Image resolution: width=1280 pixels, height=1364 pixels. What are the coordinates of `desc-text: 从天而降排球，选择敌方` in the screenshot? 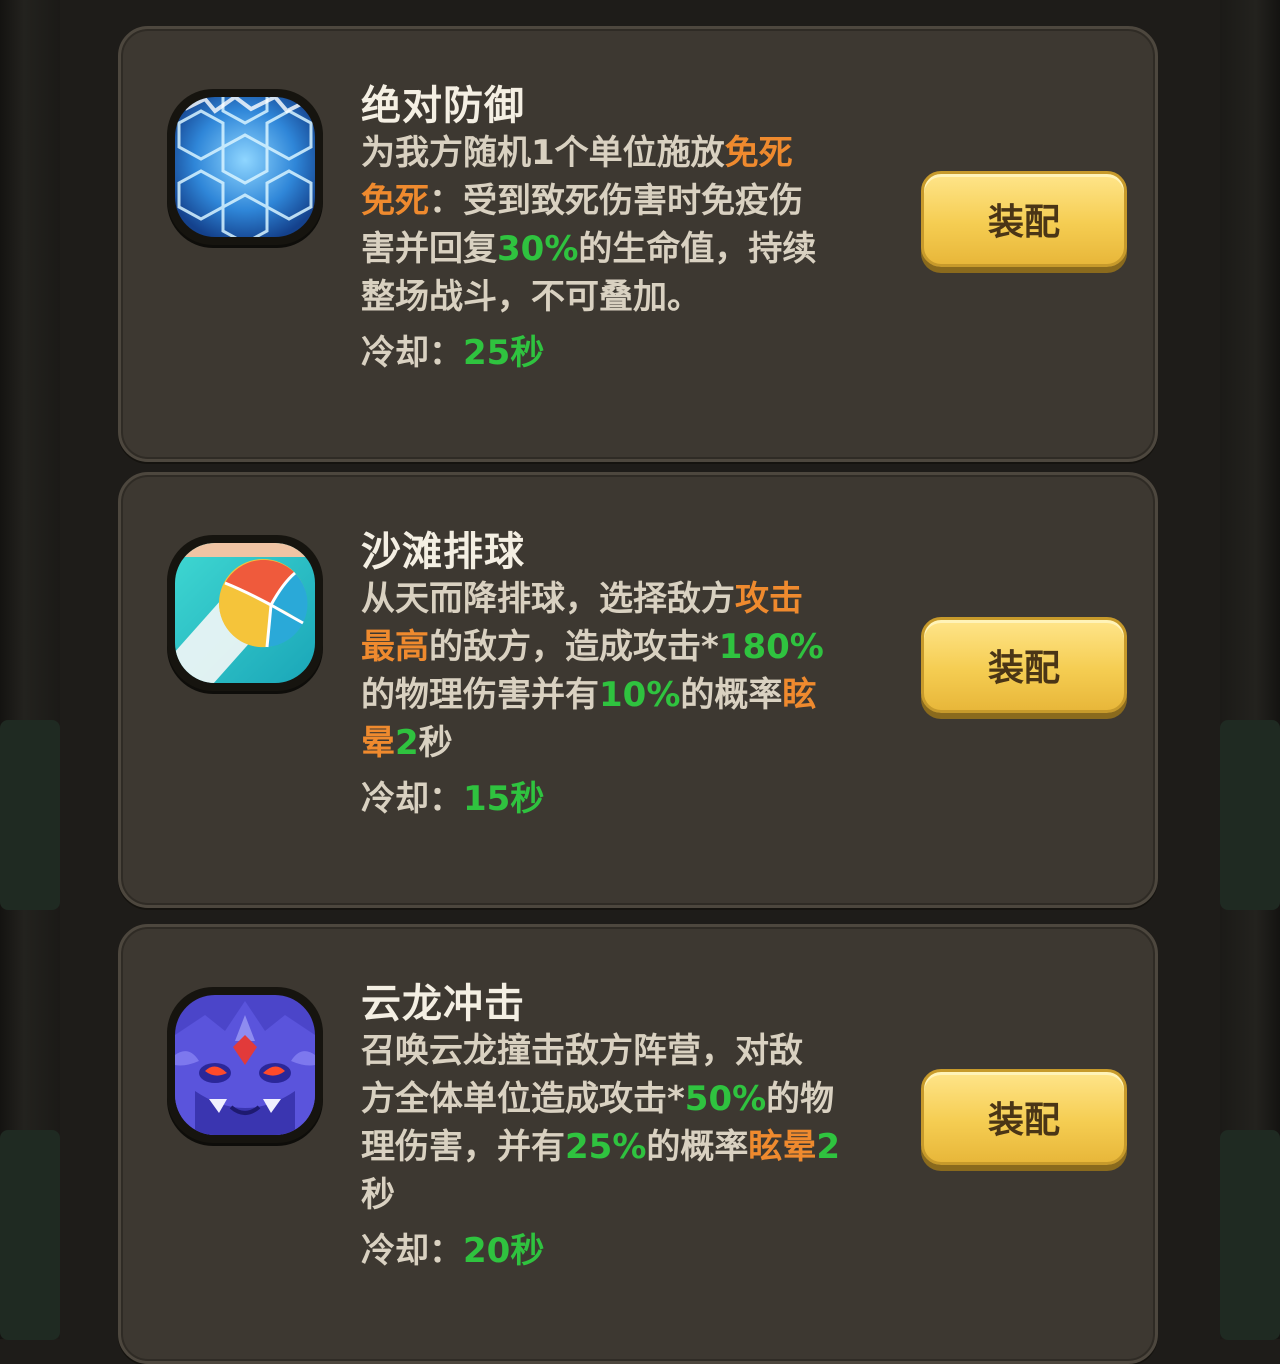 It's located at (548, 599).